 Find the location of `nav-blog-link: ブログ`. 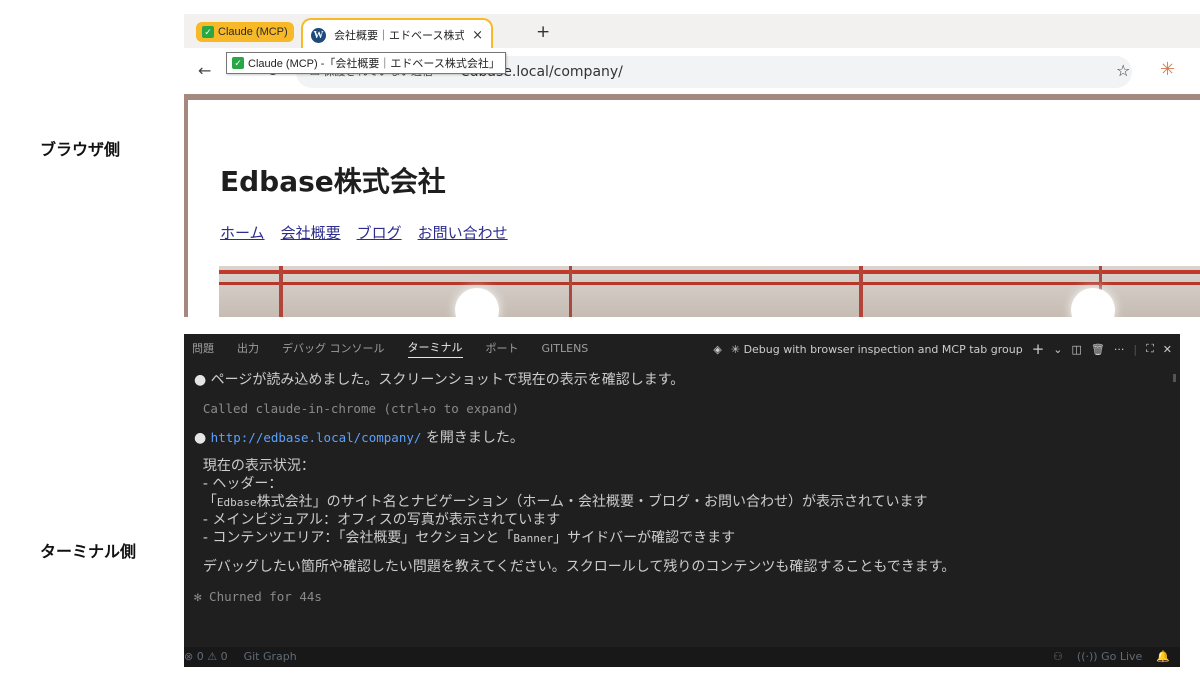

nav-blog-link: ブログ is located at coordinates (379, 232).